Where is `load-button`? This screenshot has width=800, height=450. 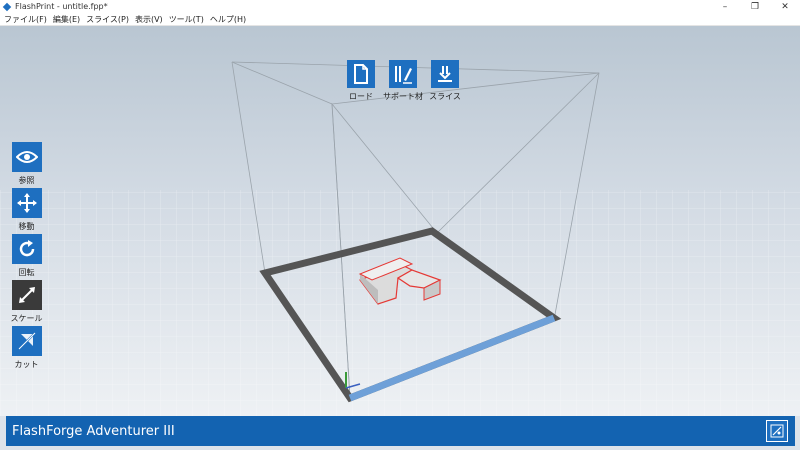 load-button is located at coordinates (361, 74).